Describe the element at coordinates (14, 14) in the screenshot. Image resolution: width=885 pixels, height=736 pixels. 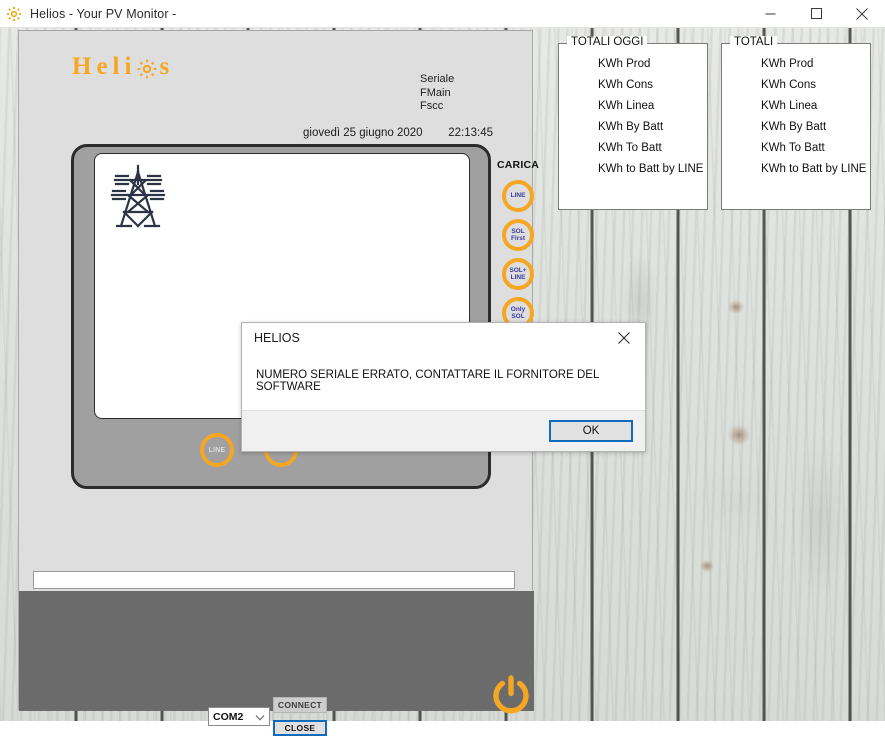
I see `sun-gear-icon` at that location.